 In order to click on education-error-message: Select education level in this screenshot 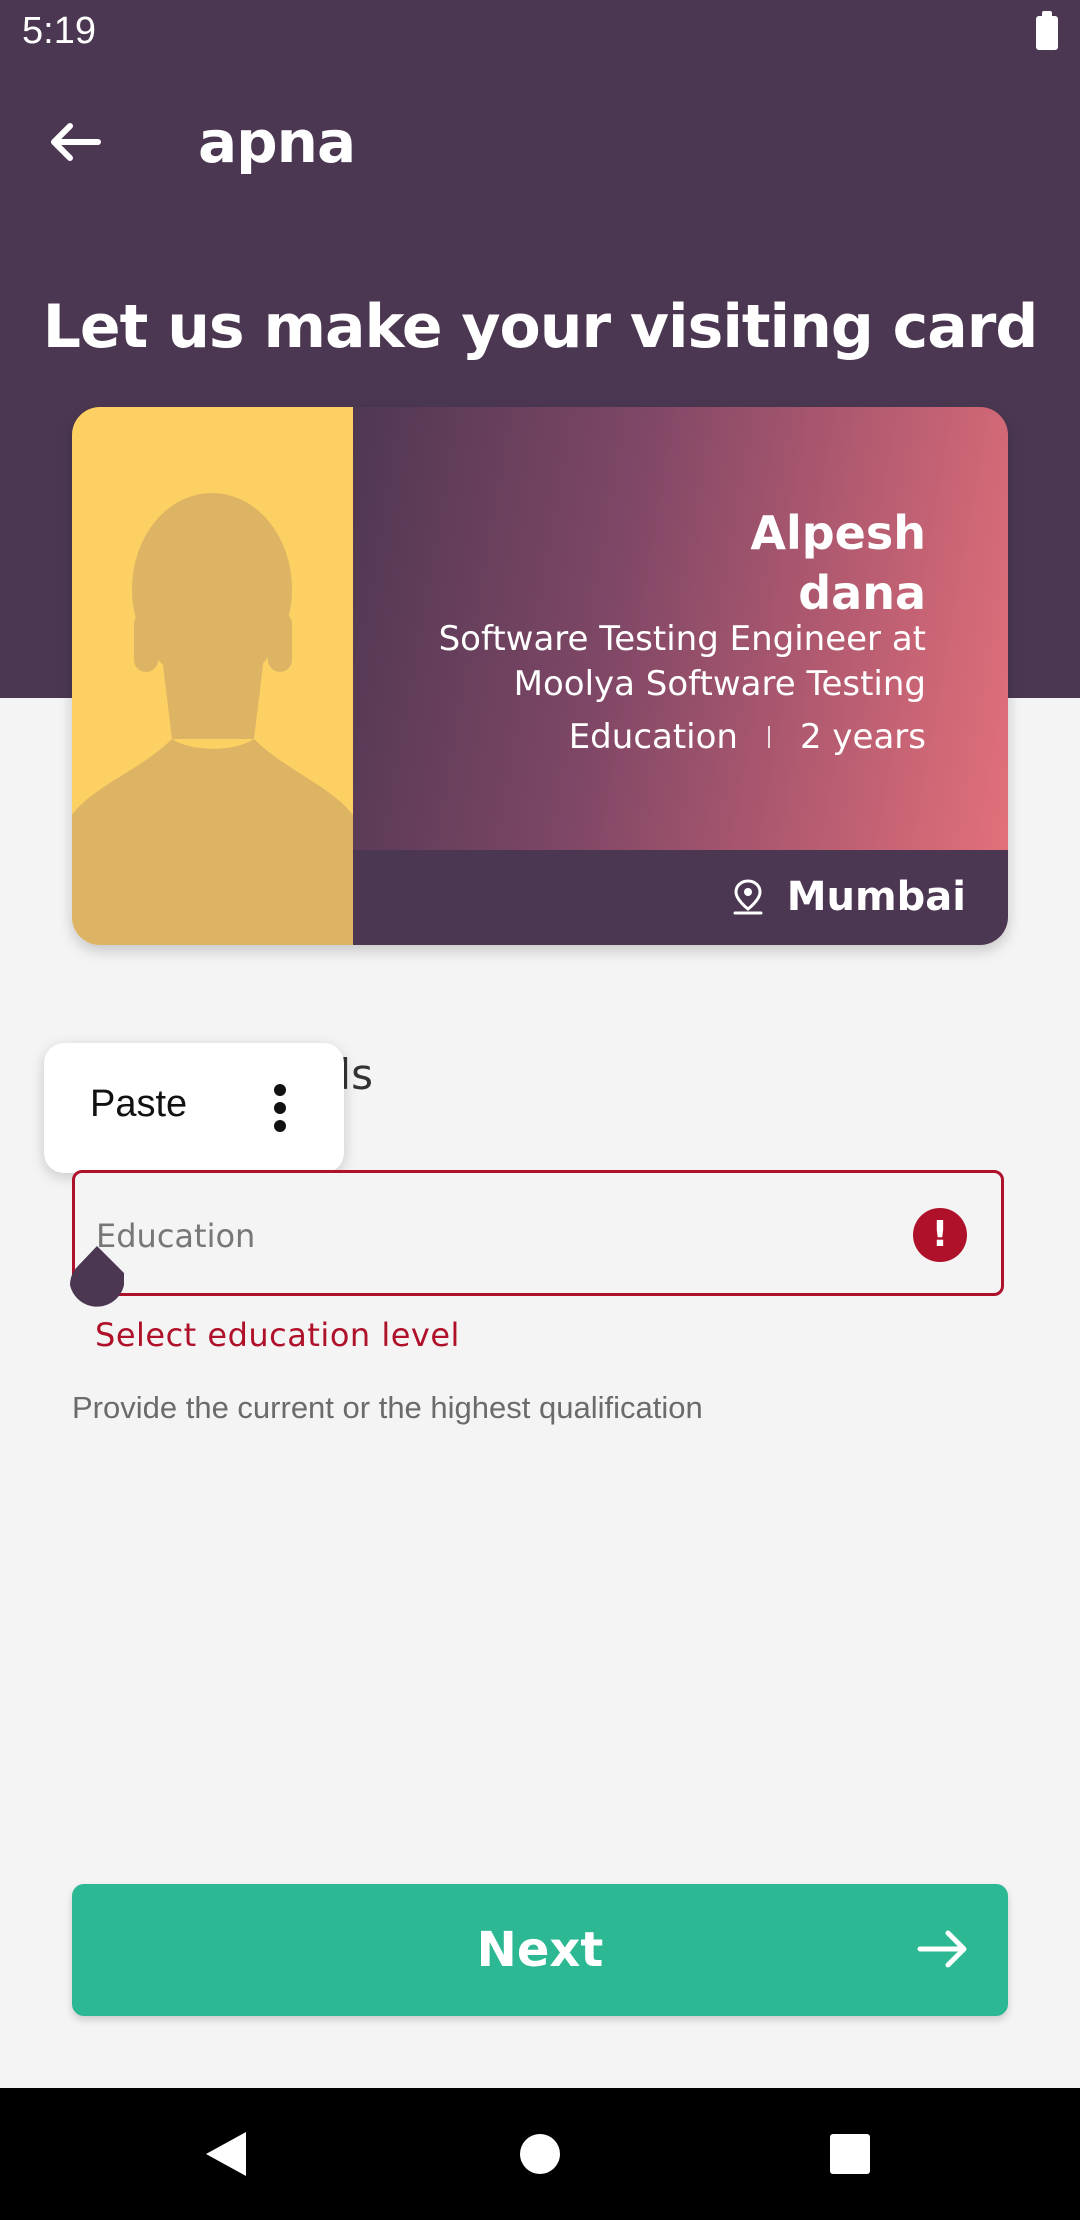, I will do `click(277, 1335)`.